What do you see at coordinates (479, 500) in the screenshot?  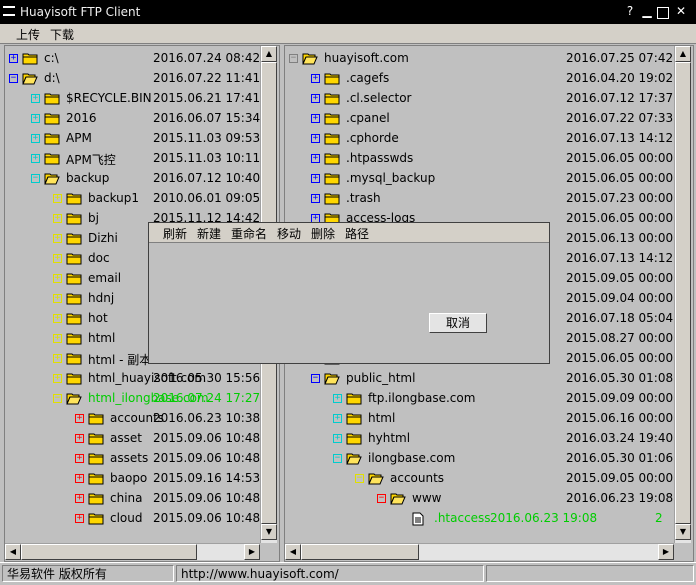 I see `tree-row: − www 2016.06.23 19:08` at bounding box center [479, 500].